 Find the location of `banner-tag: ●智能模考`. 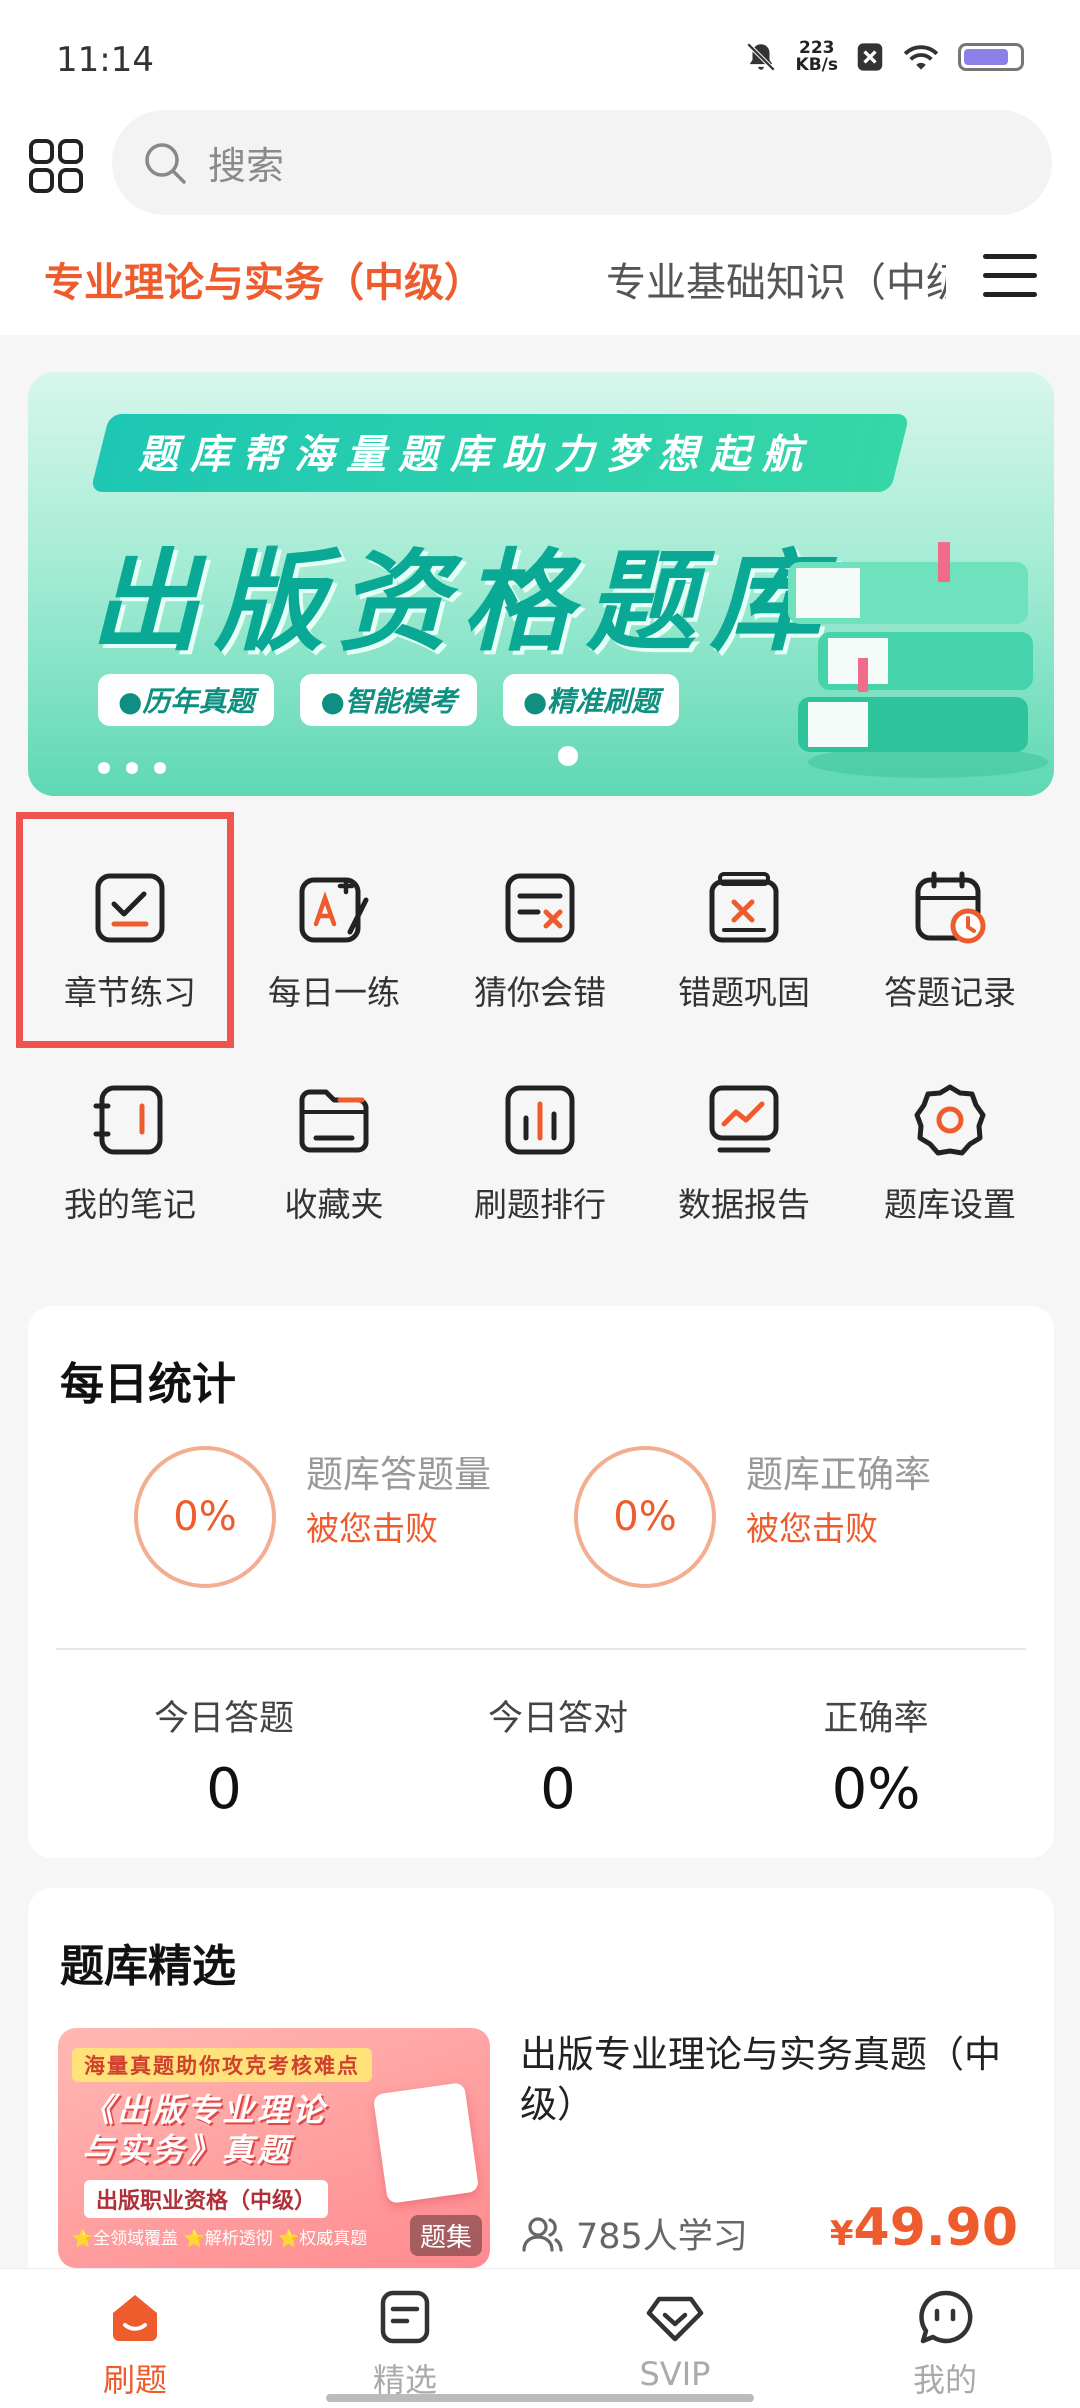

banner-tag: ●智能模考 is located at coordinates (388, 700).